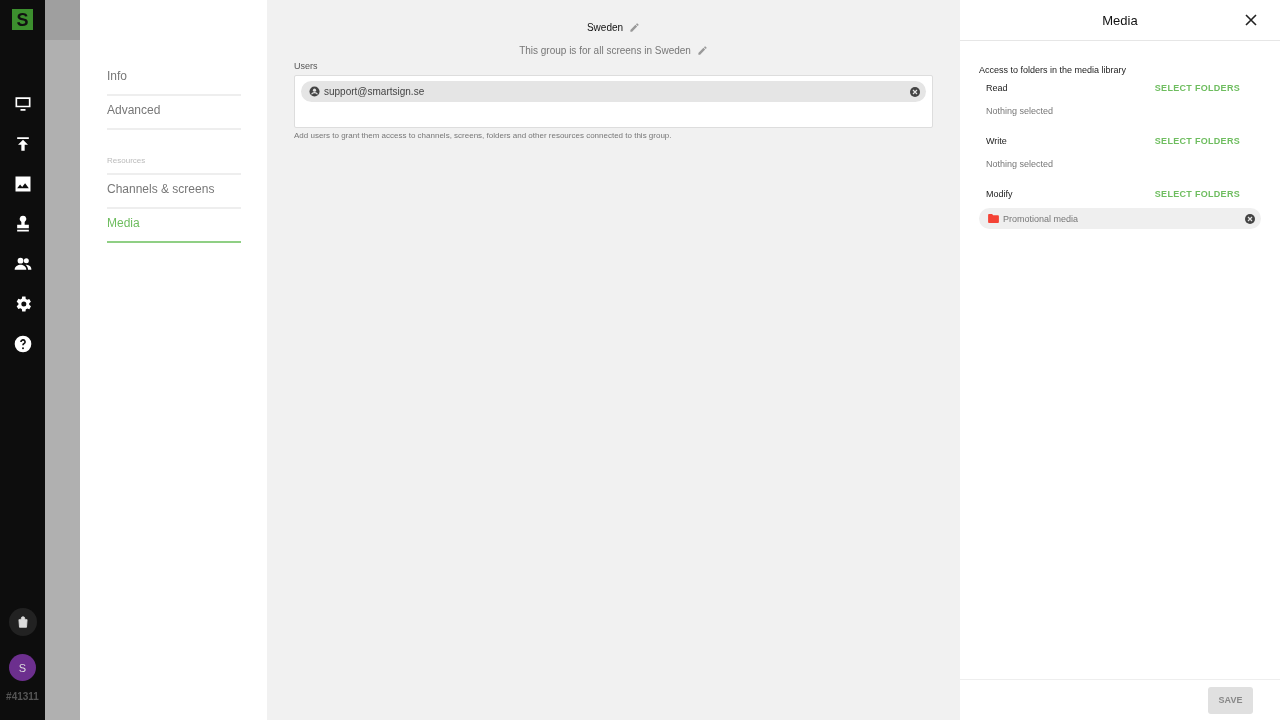  I want to click on group-name: Sweden, so click(605, 27).